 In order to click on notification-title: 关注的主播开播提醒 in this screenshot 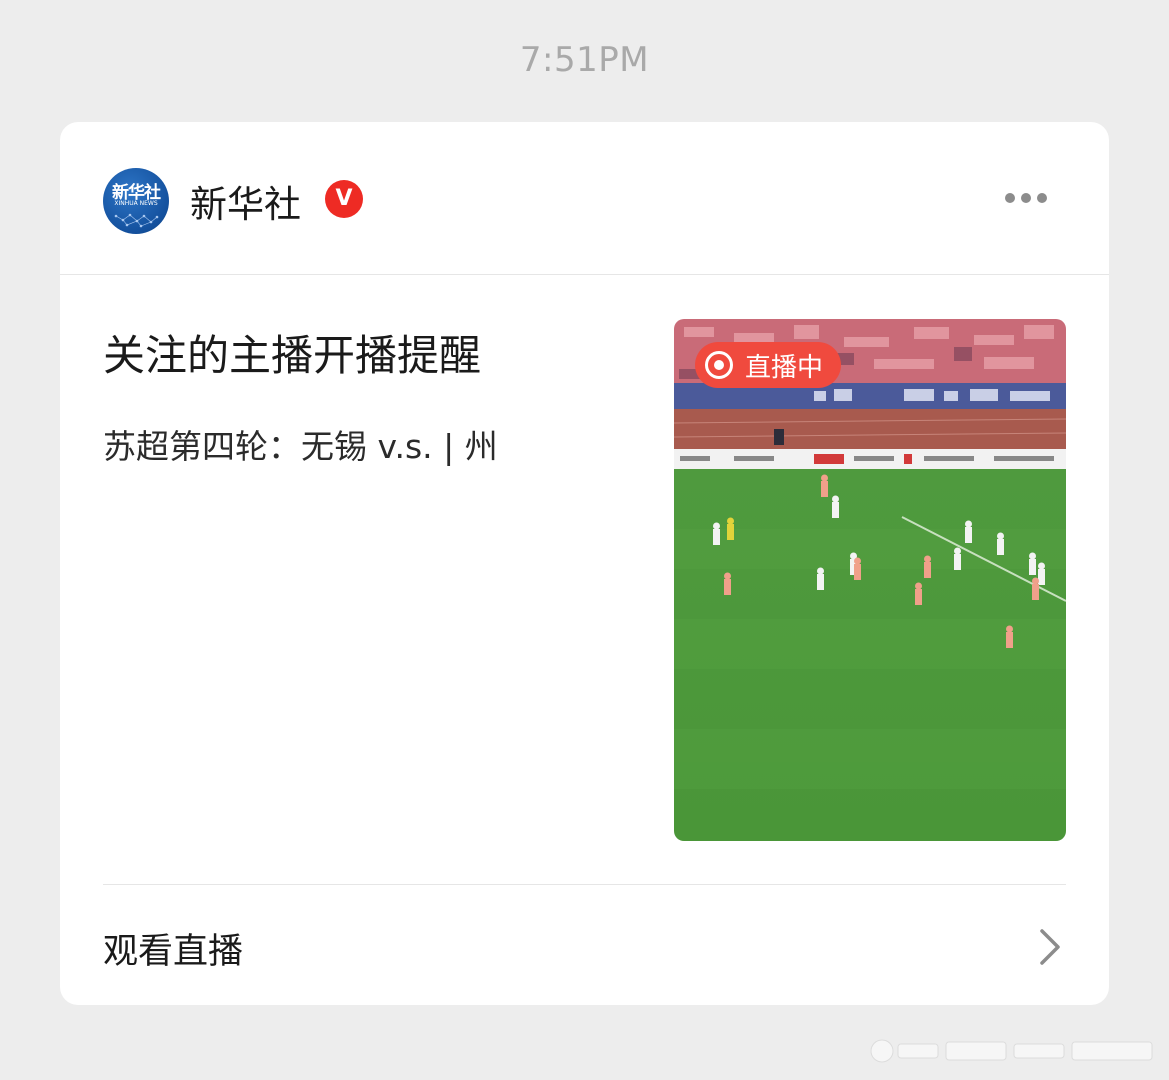, I will do `click(292, 355)`.